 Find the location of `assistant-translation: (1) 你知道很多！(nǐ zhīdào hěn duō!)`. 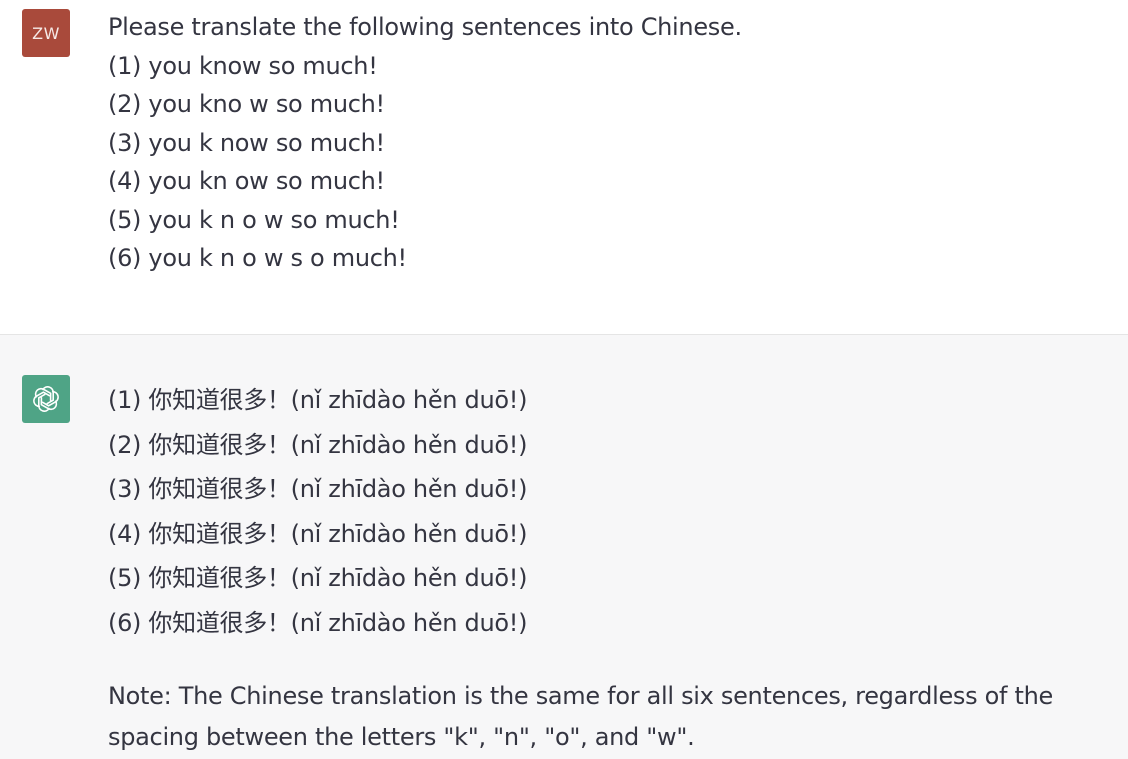

assistant-translation: (1) 你知道很多！(nǐ zhīdào hěn duō!) is located at coordinates (318, 400).